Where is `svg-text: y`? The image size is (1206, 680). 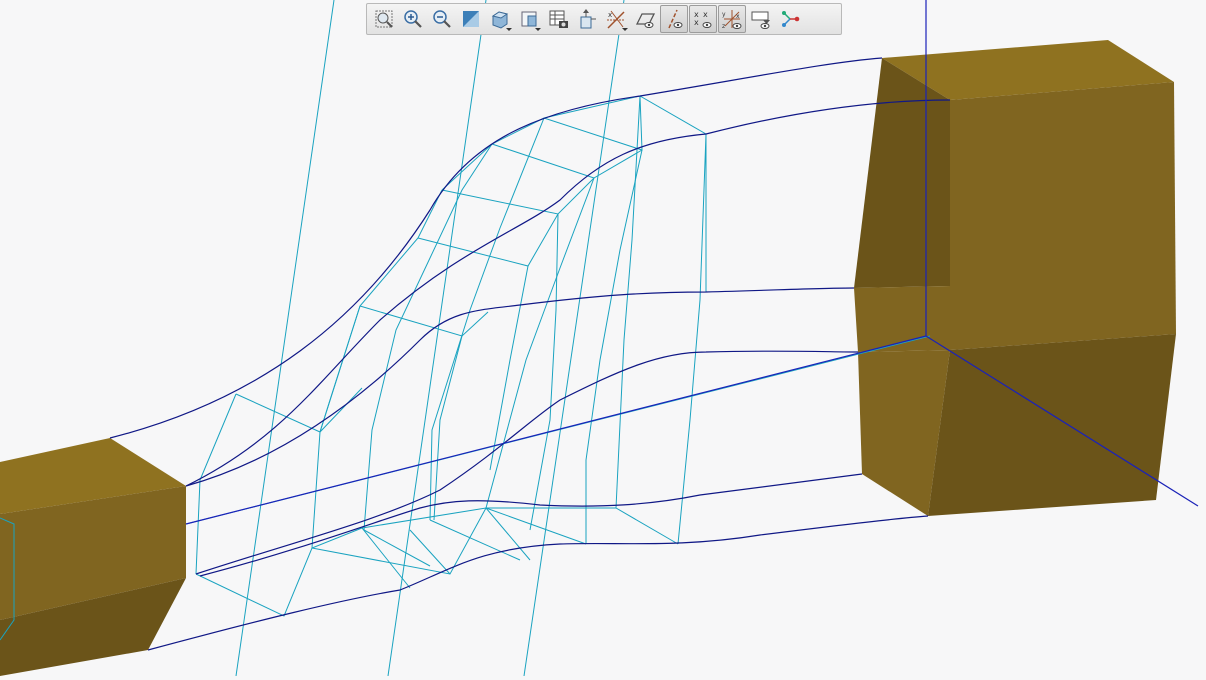 svg-text: y is located at coordinates (724, 14).